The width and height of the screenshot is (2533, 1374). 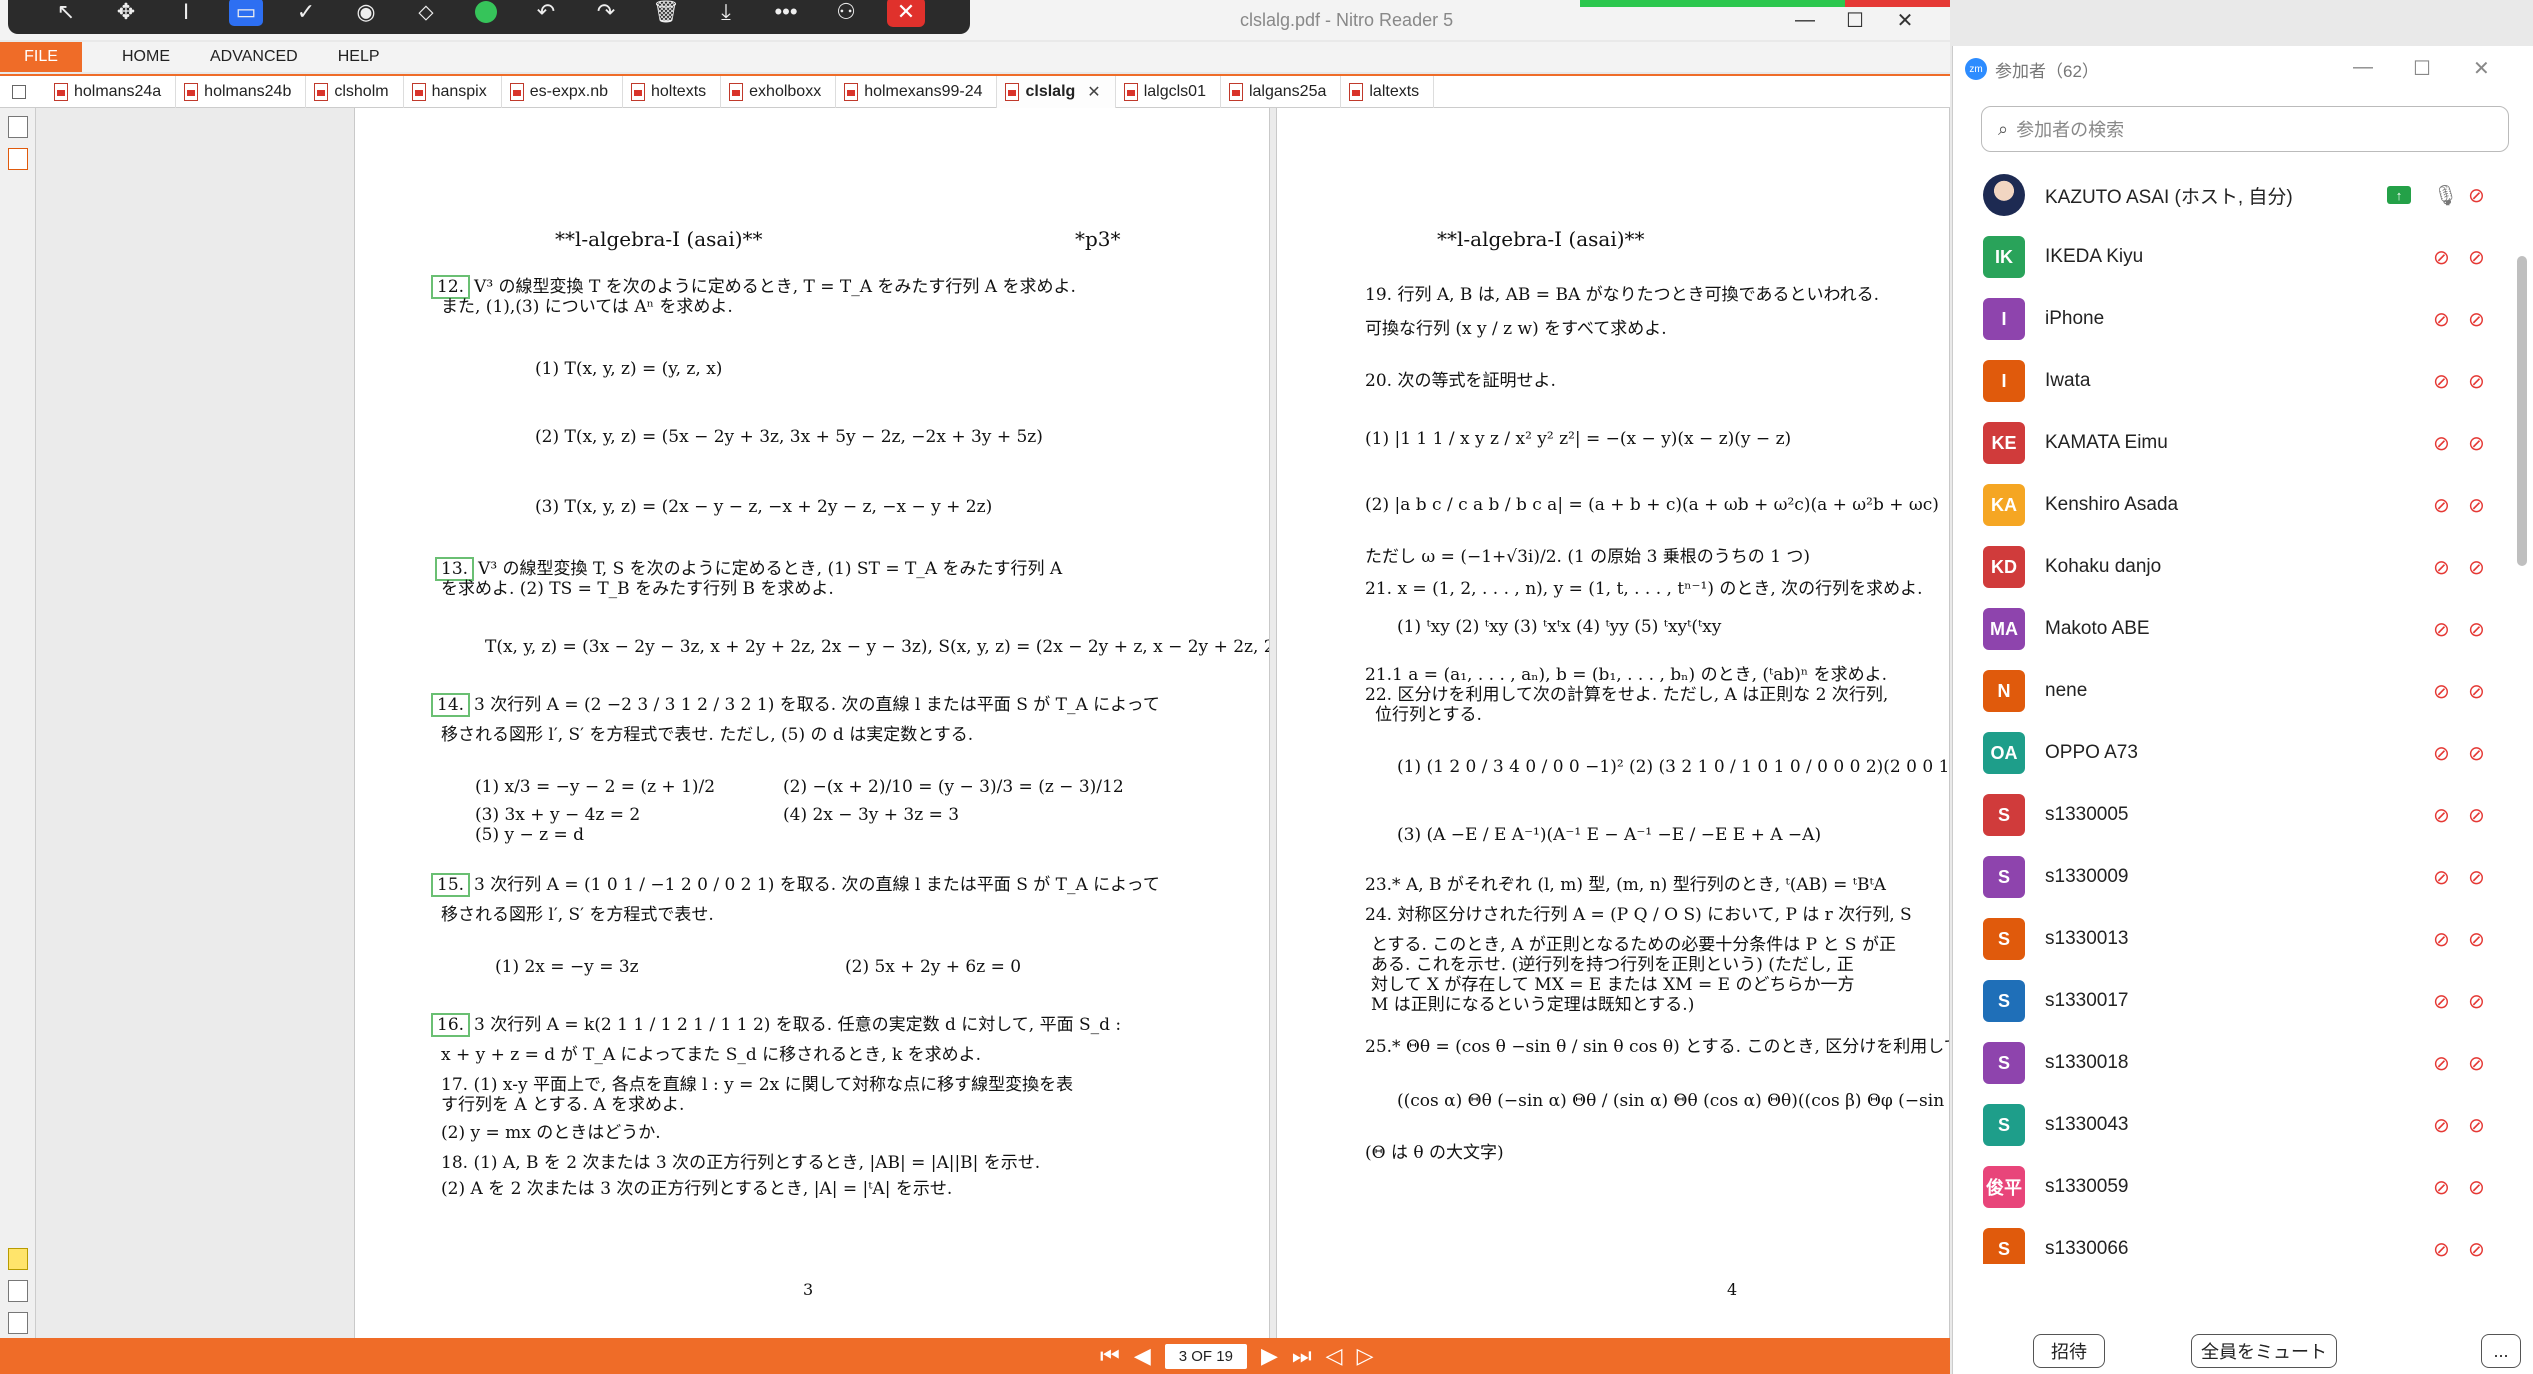 I want to click on stamp-icon: ◉, so click(x=366, y=16).